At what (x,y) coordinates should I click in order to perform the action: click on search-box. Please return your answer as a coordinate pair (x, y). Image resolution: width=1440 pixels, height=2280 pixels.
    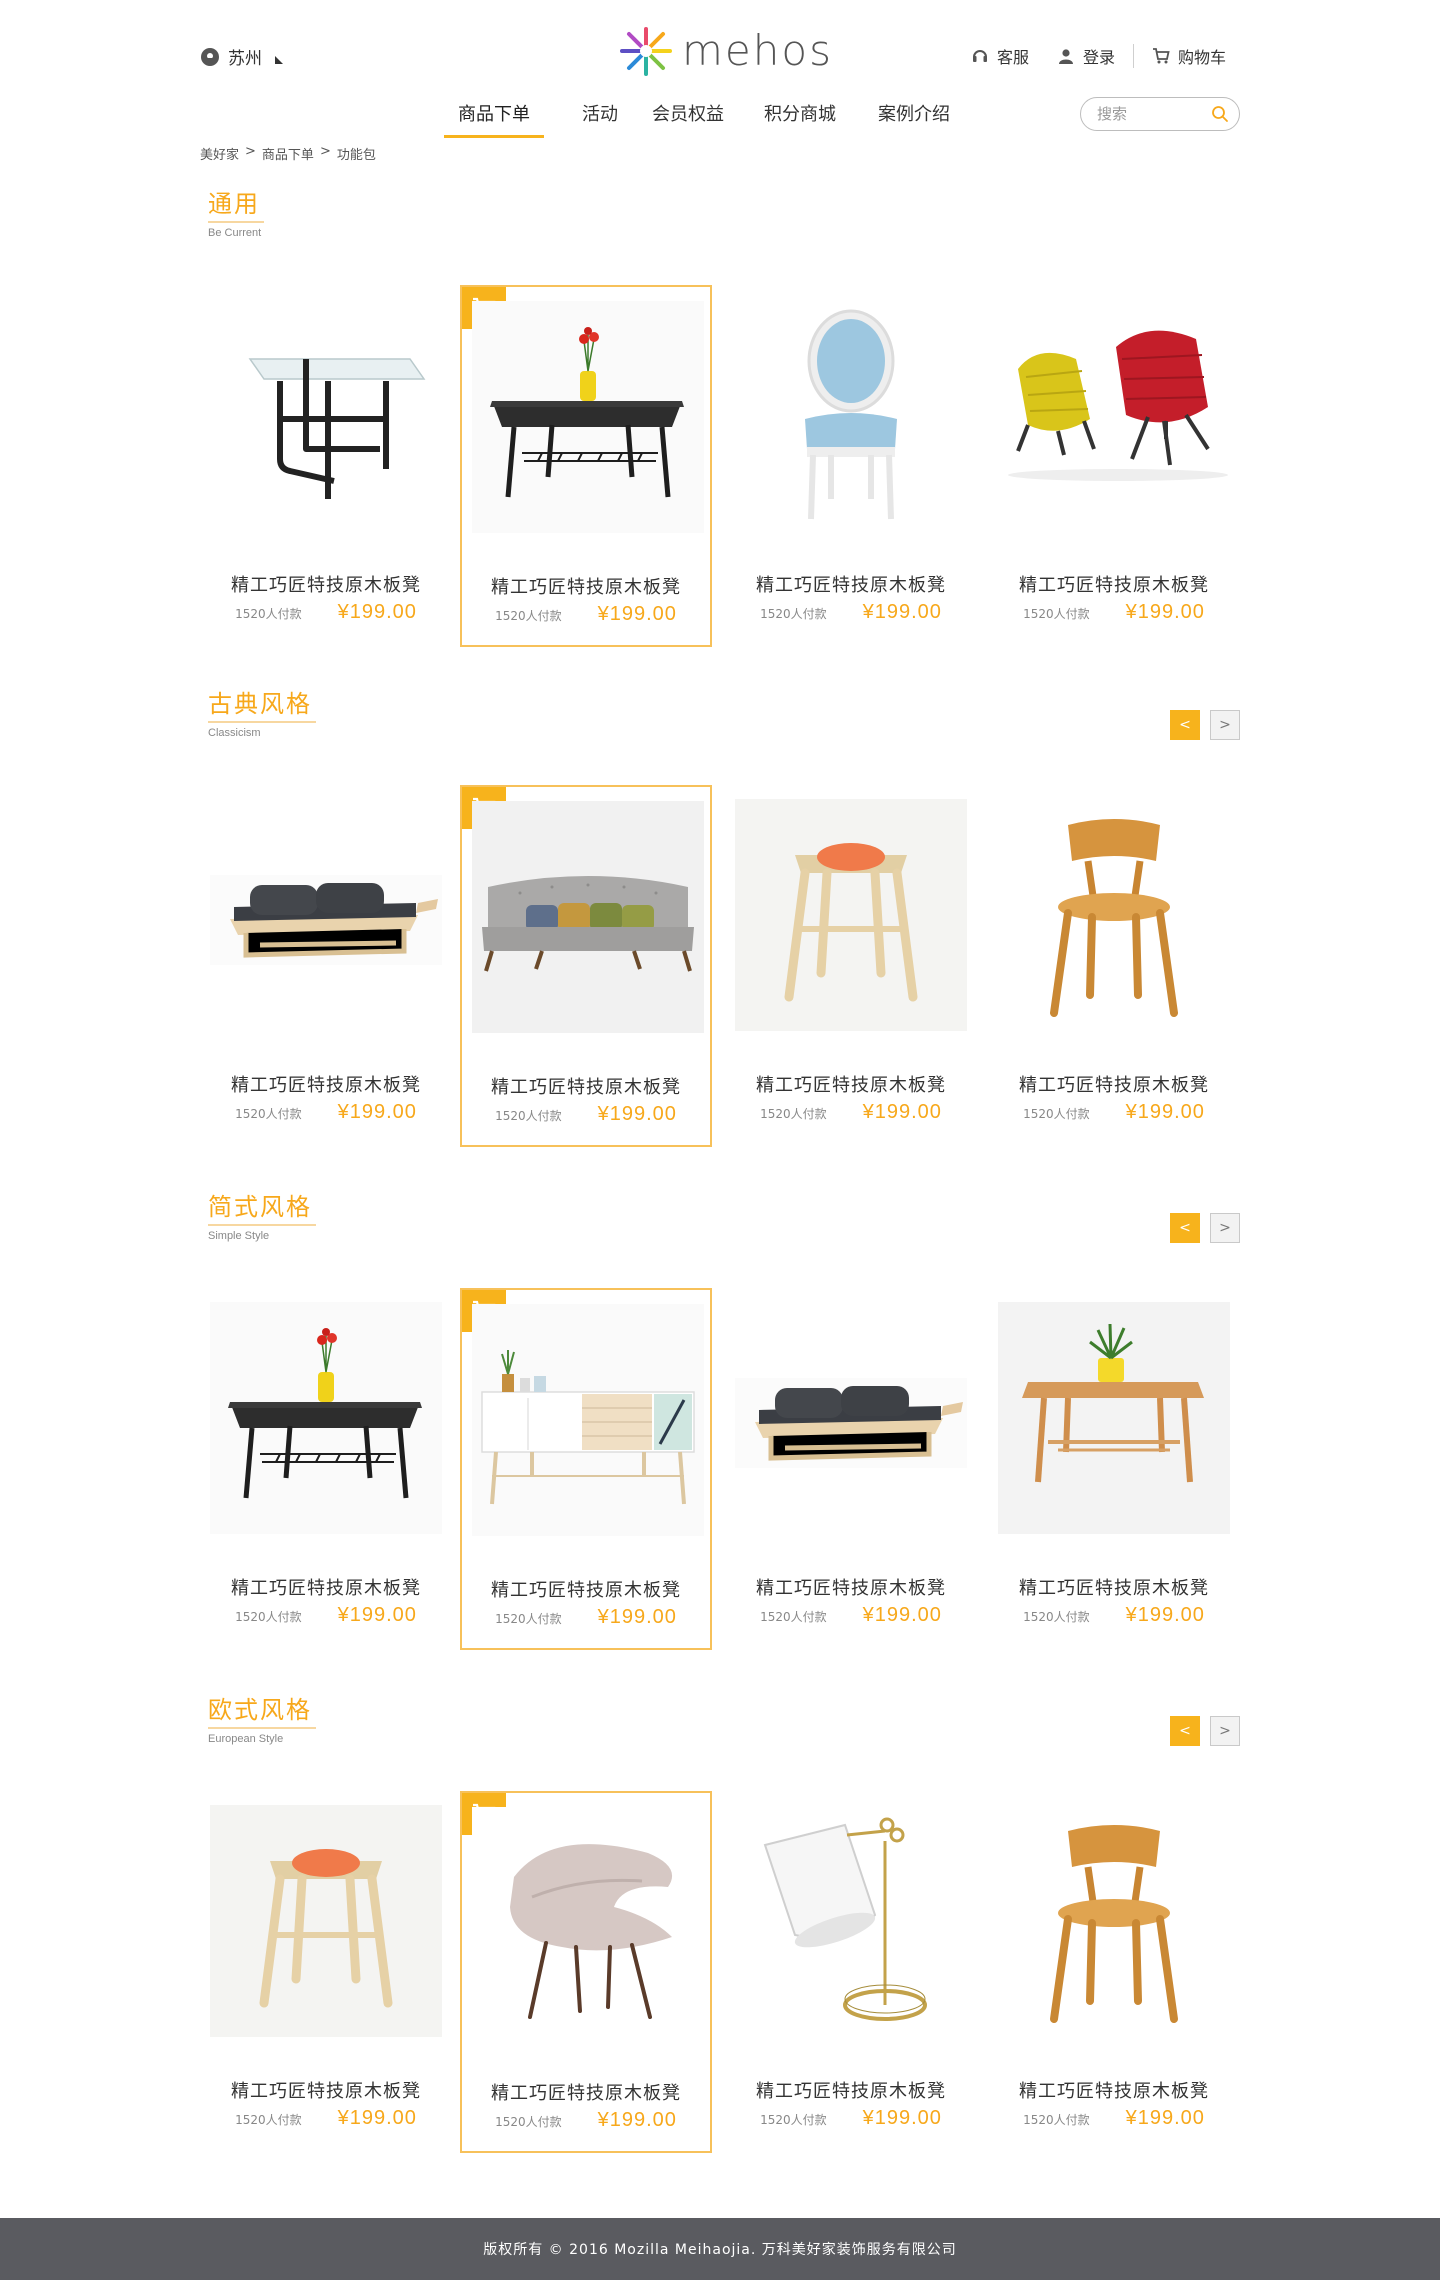
    Looking at the image, I should click on (1160, 114).